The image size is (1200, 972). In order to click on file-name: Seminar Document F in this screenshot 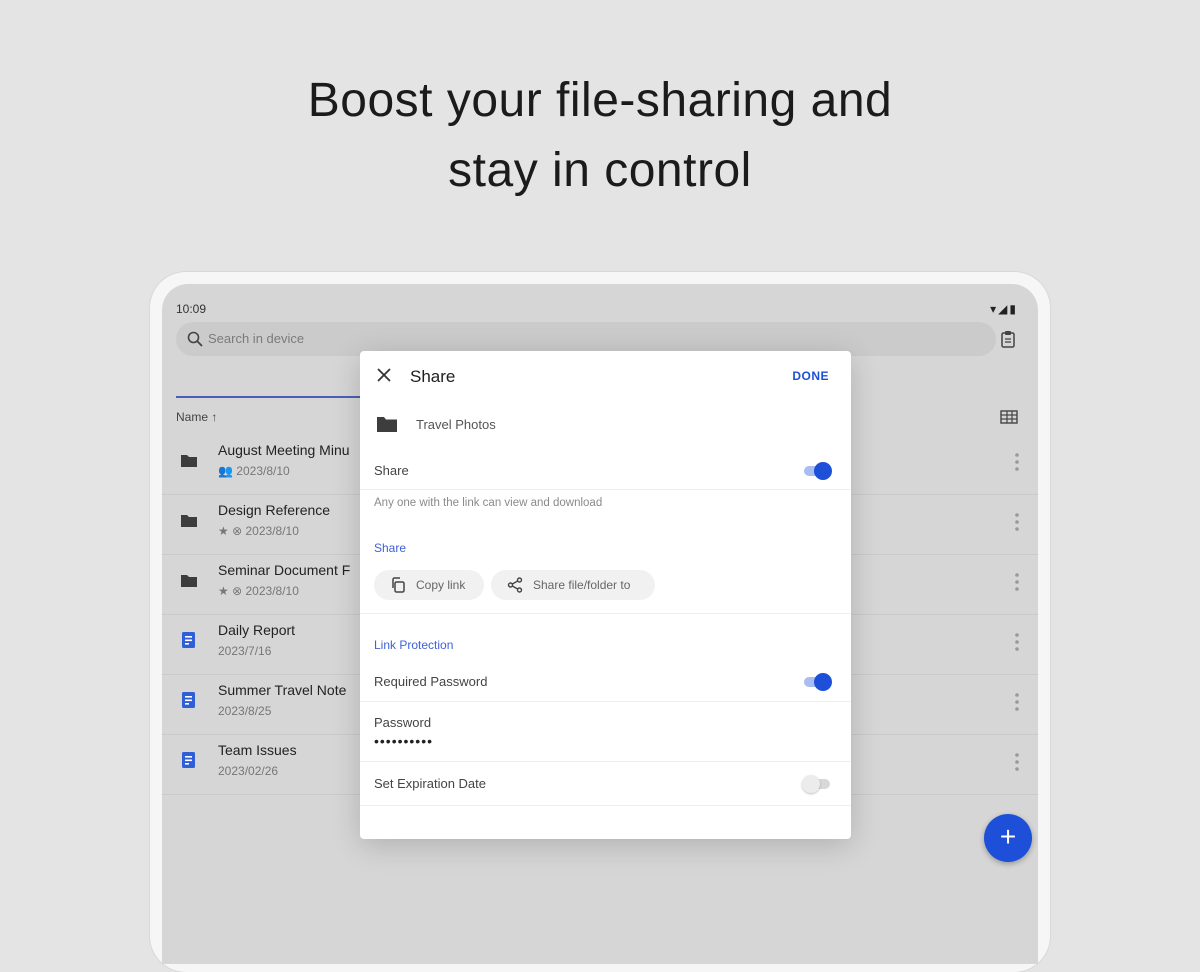, I will do `click(284, 570)`.